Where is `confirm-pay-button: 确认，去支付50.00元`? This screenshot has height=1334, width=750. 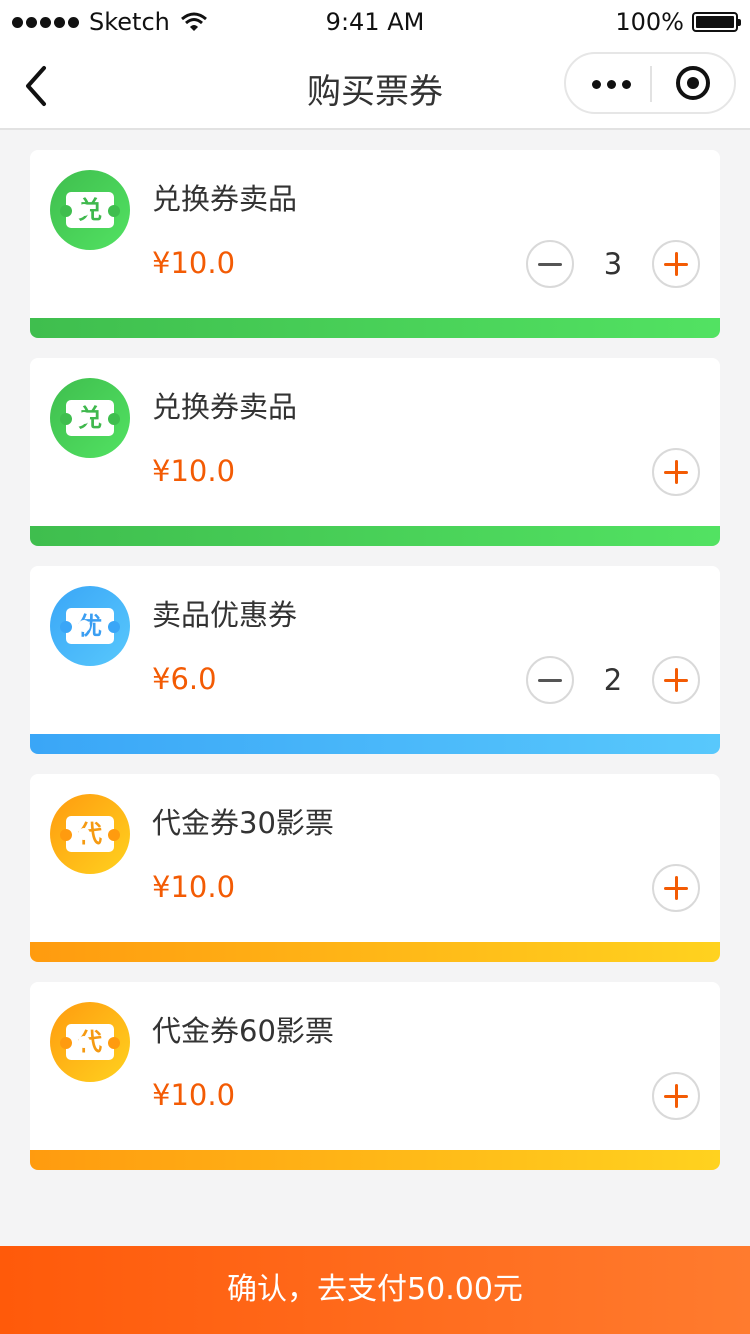
confirm-pay-button: 确认，去支付50.00元 is located at coordinates (375, 1290).